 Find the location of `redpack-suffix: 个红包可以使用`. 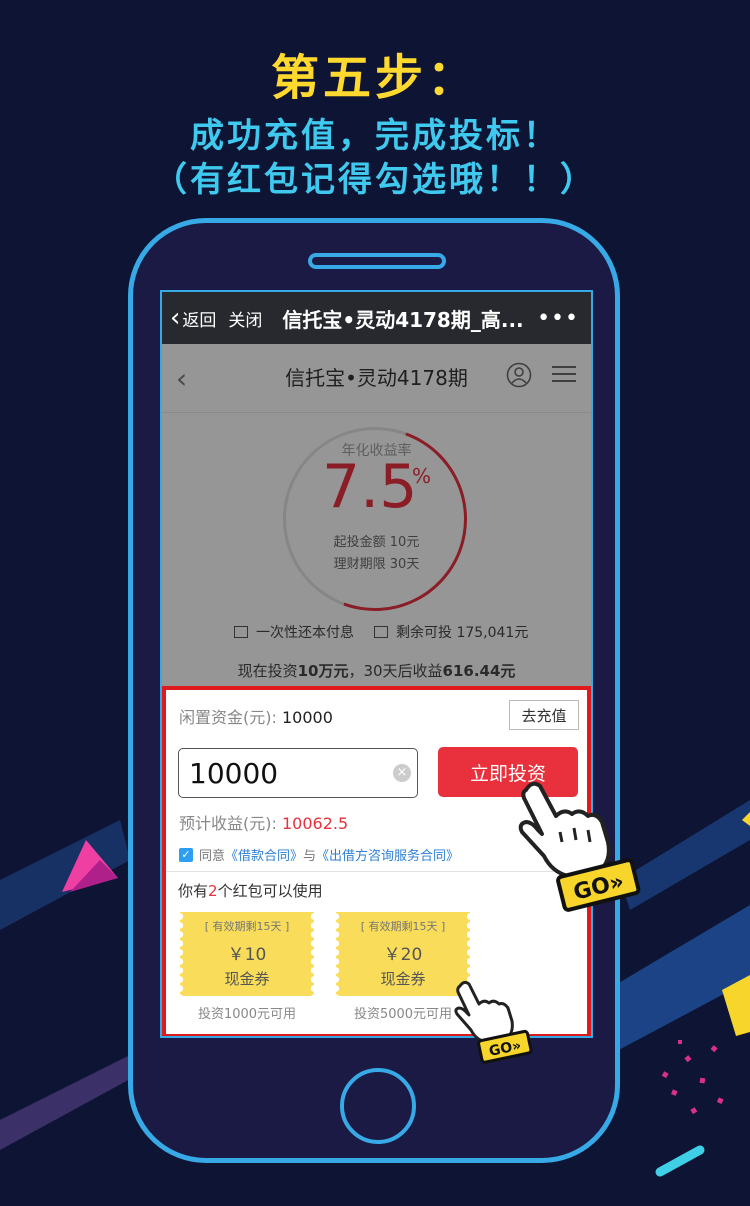

redpack-suffix: 个红包可以使用 is located at coordinates (270, 891).